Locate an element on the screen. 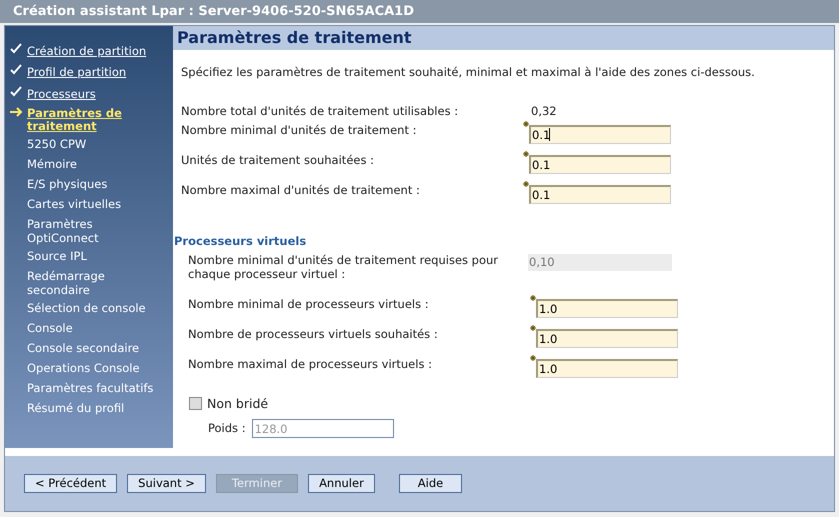 The height and width of the screenshot is (517, 839). field-label: Poids : is located at coordinates (227, 429).